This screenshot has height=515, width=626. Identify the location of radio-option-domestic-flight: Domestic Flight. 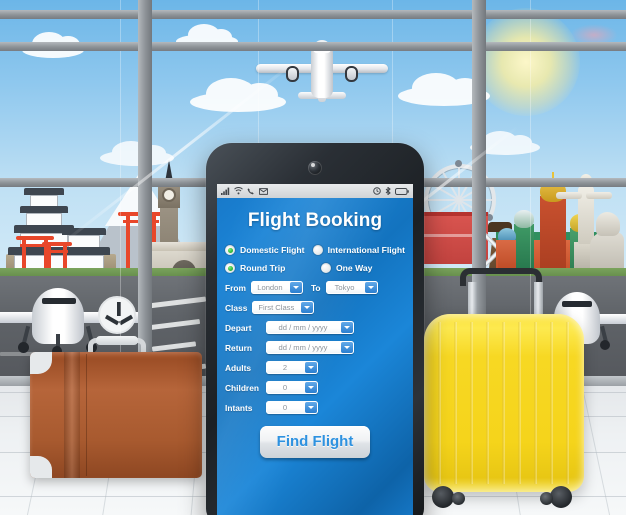
(269, 250).